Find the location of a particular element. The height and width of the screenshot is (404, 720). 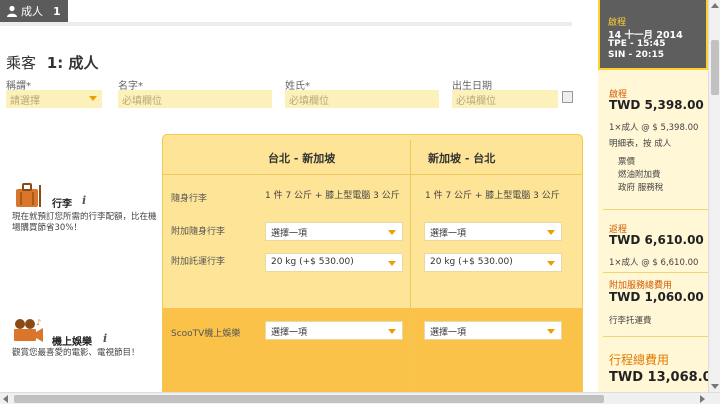

header-divider is located at coordinates (372, 174).